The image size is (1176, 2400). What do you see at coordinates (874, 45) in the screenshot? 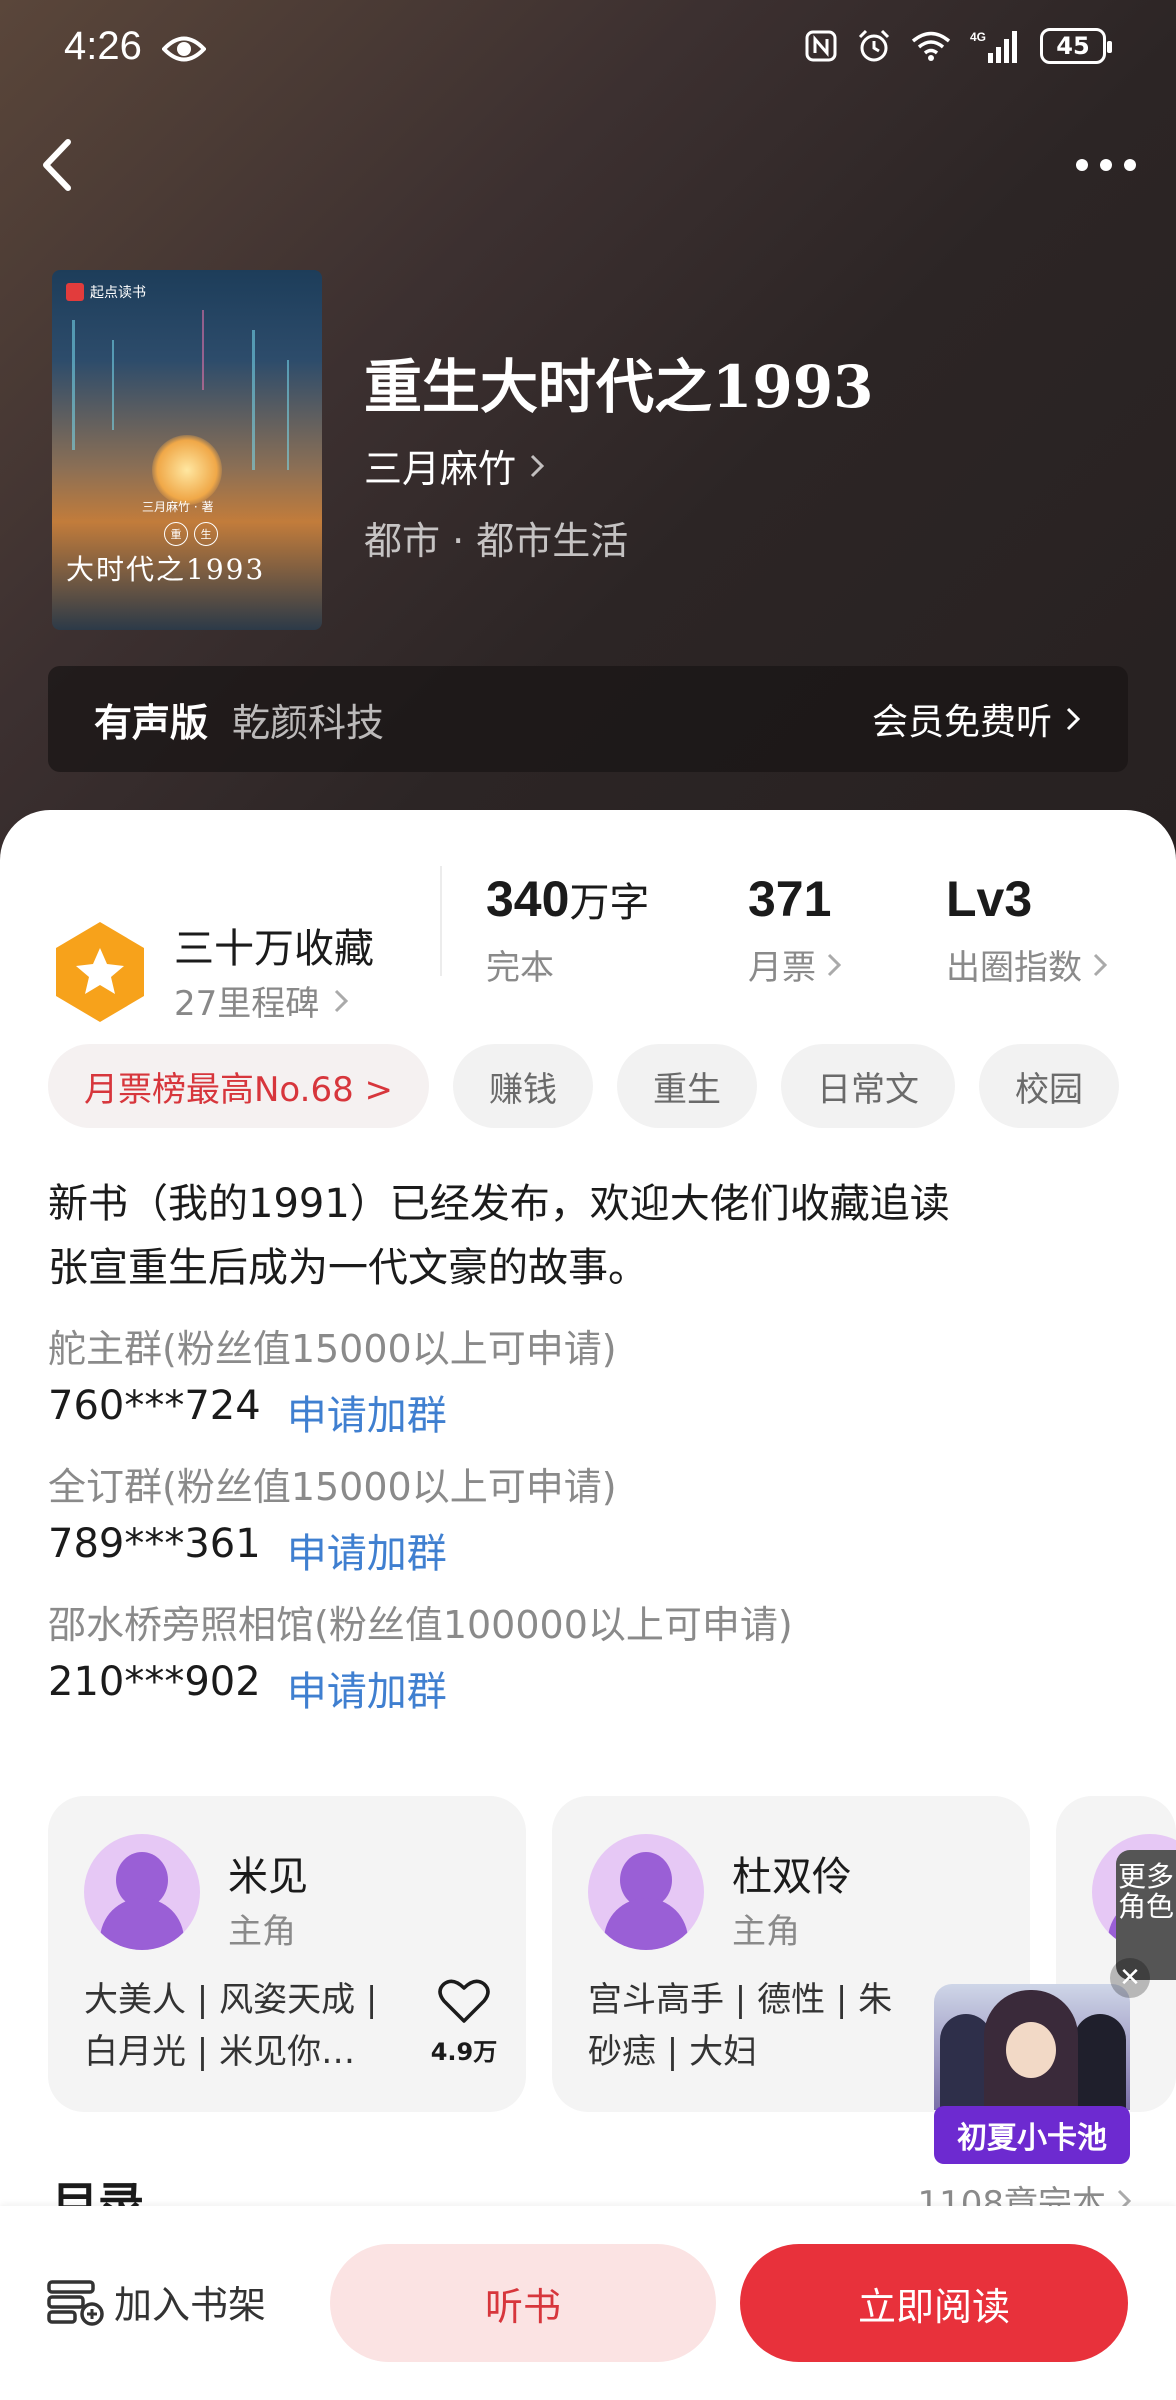
I see `alarm-icon` at bounding box center [874, 45].